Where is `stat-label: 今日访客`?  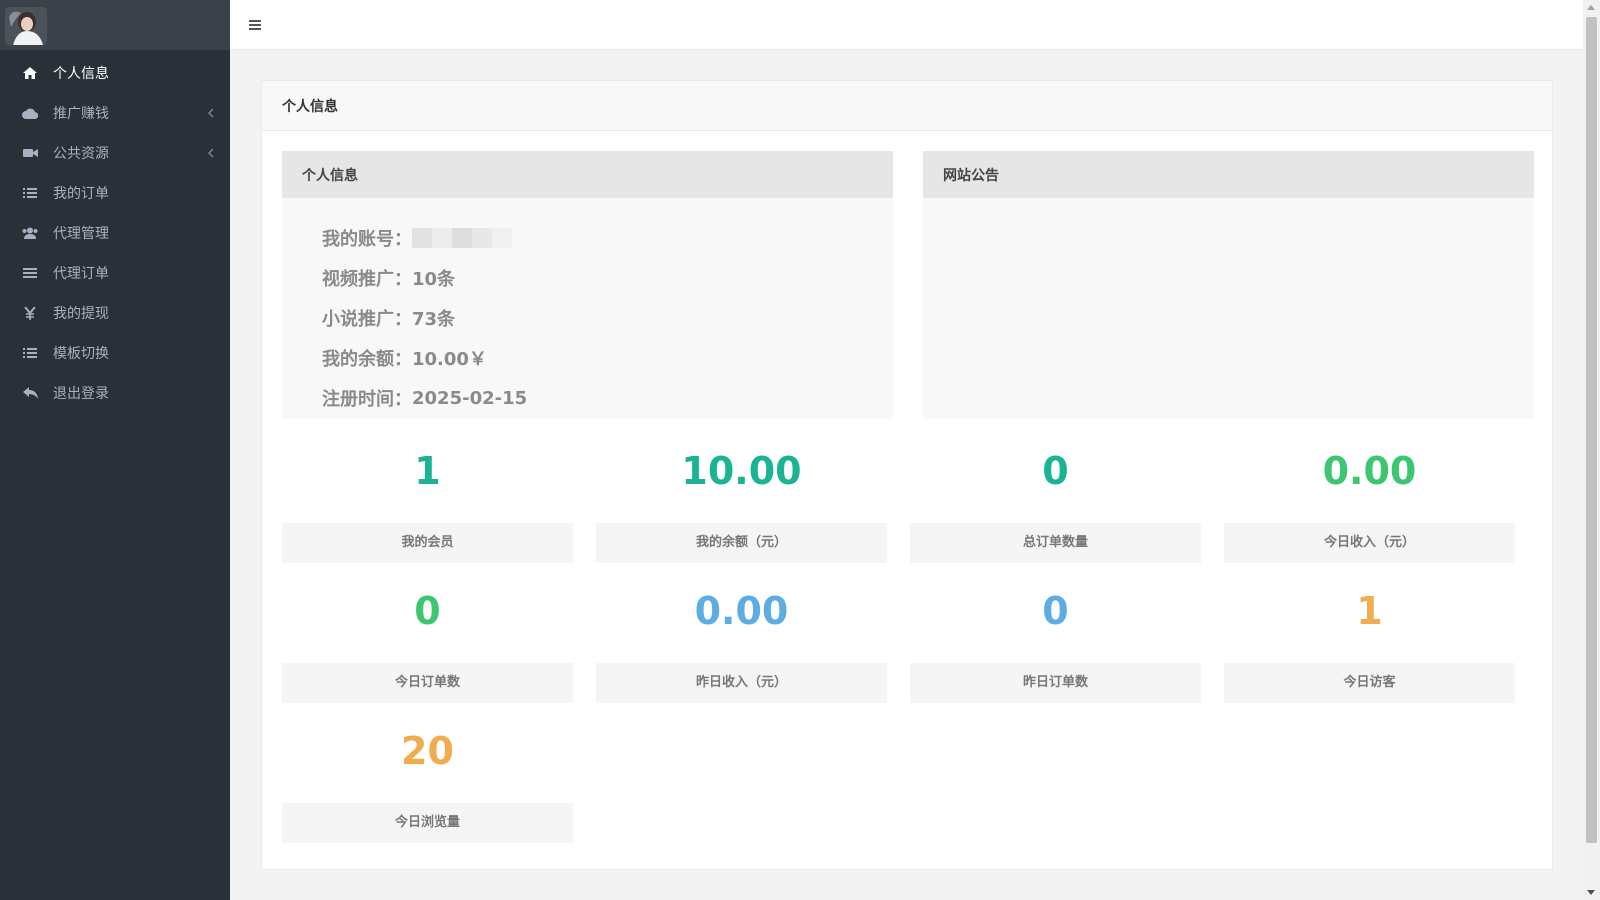
stat-label: 今日访客 is located at coordinates (1369, 683).